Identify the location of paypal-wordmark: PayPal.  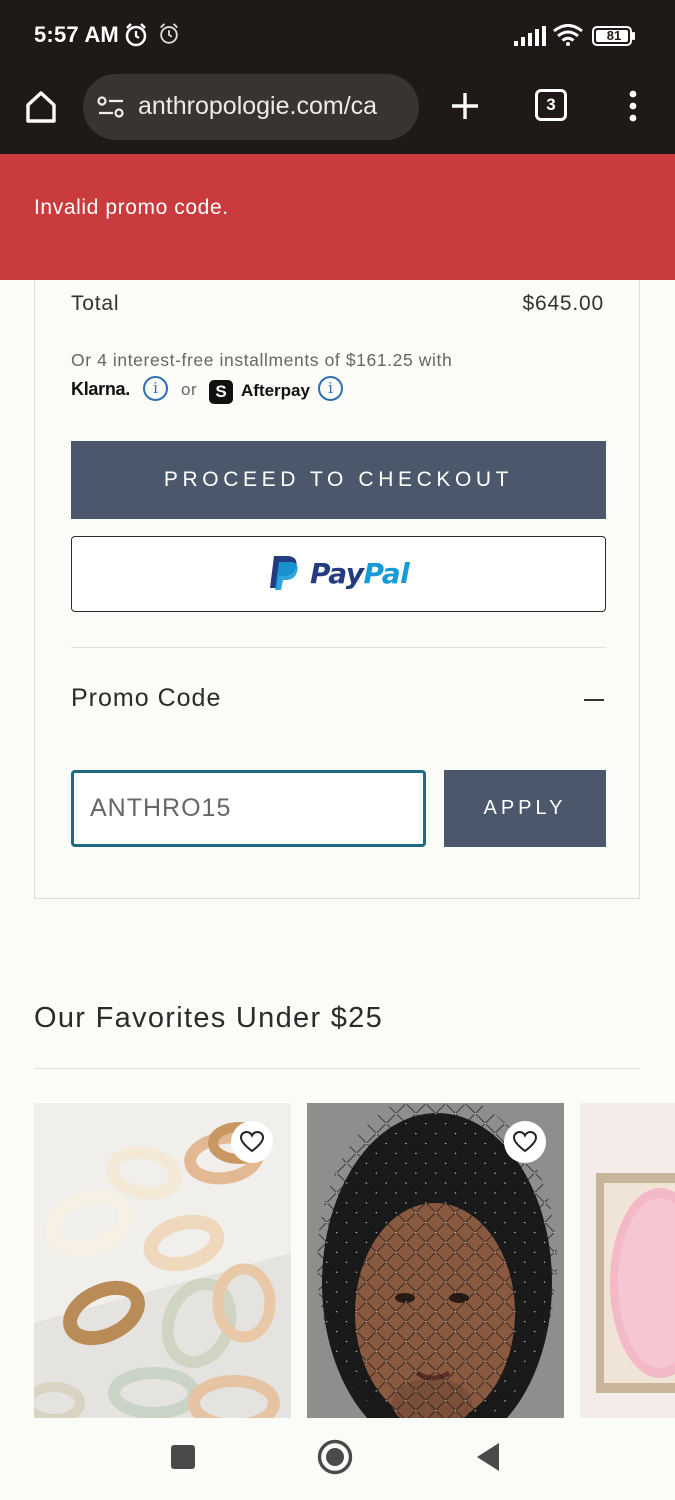
(360, 573).